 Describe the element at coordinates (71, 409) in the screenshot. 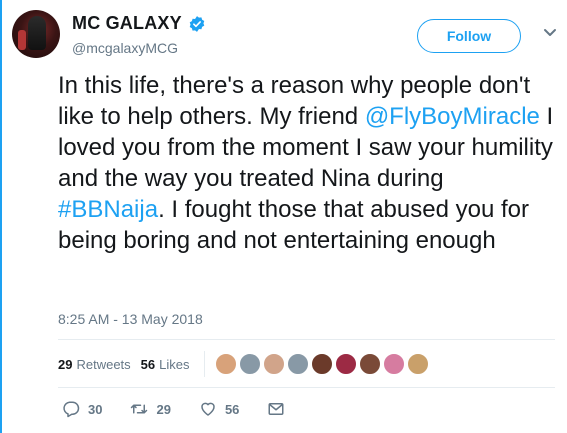

I see `reply-icon` at that location.